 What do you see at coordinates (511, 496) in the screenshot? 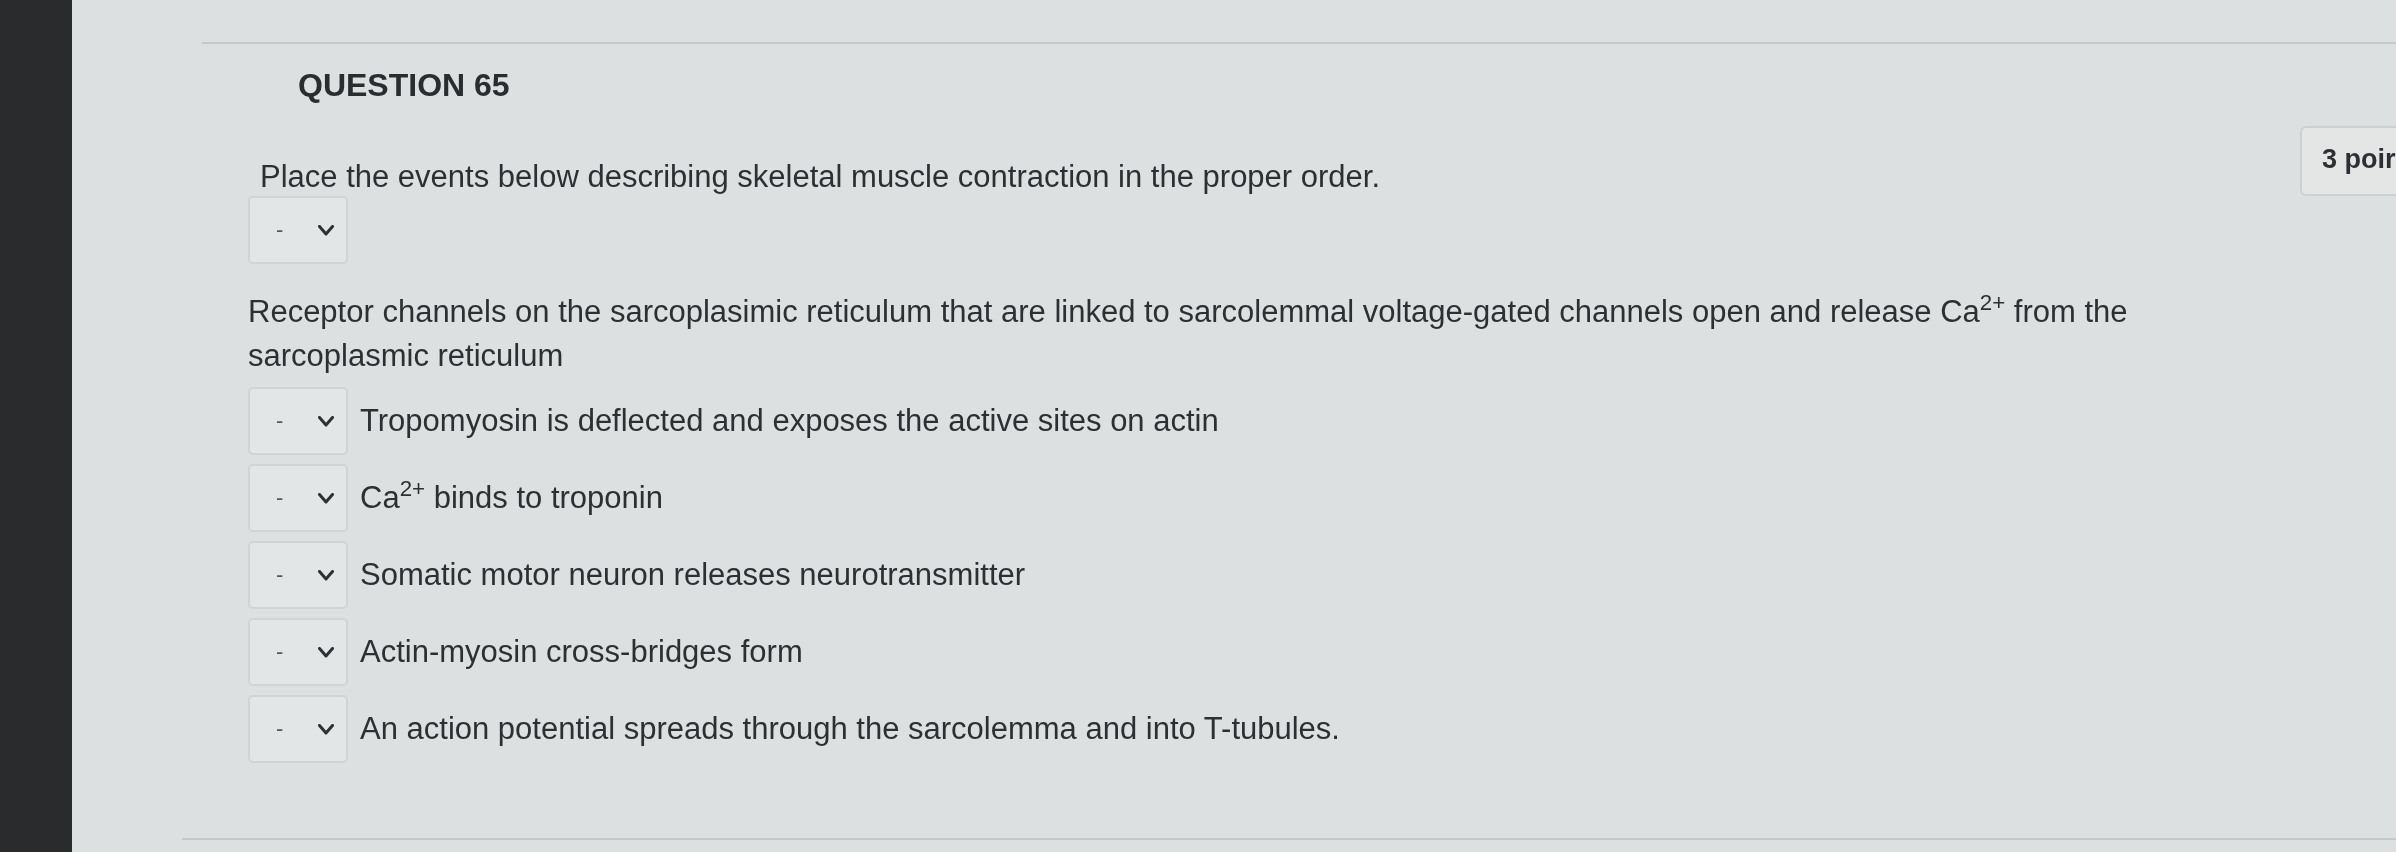
I see `event-text: Ca$^{2+}$ binds to troponin` at bounding box center [511, 496].